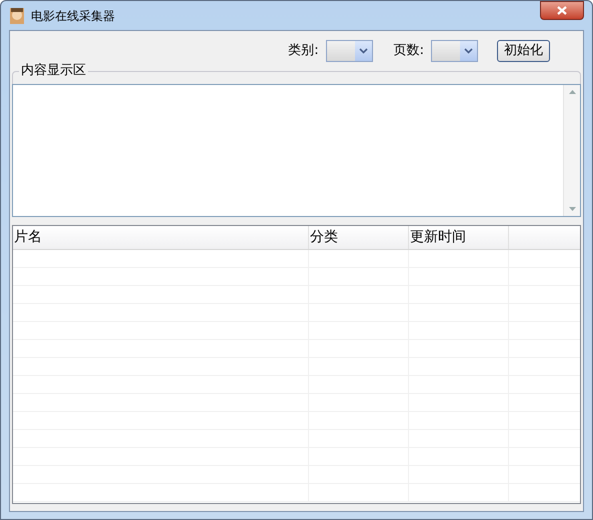 The width and height of the screenshot is (593, 520). What do you see at coordinates (349, 51) in the screenshot?
I see `category-dropdown` at bounding box center [349, 51].